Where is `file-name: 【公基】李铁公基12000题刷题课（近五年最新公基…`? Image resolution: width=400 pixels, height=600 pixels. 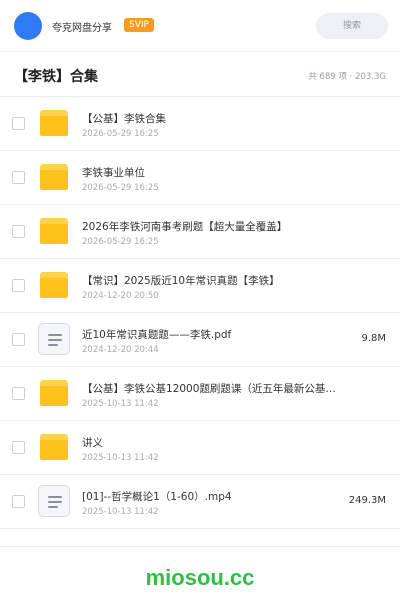 file-name: 【公基】李铁公基12000题刷题课（近五年最新公基… is located at coordinates (214, 388).